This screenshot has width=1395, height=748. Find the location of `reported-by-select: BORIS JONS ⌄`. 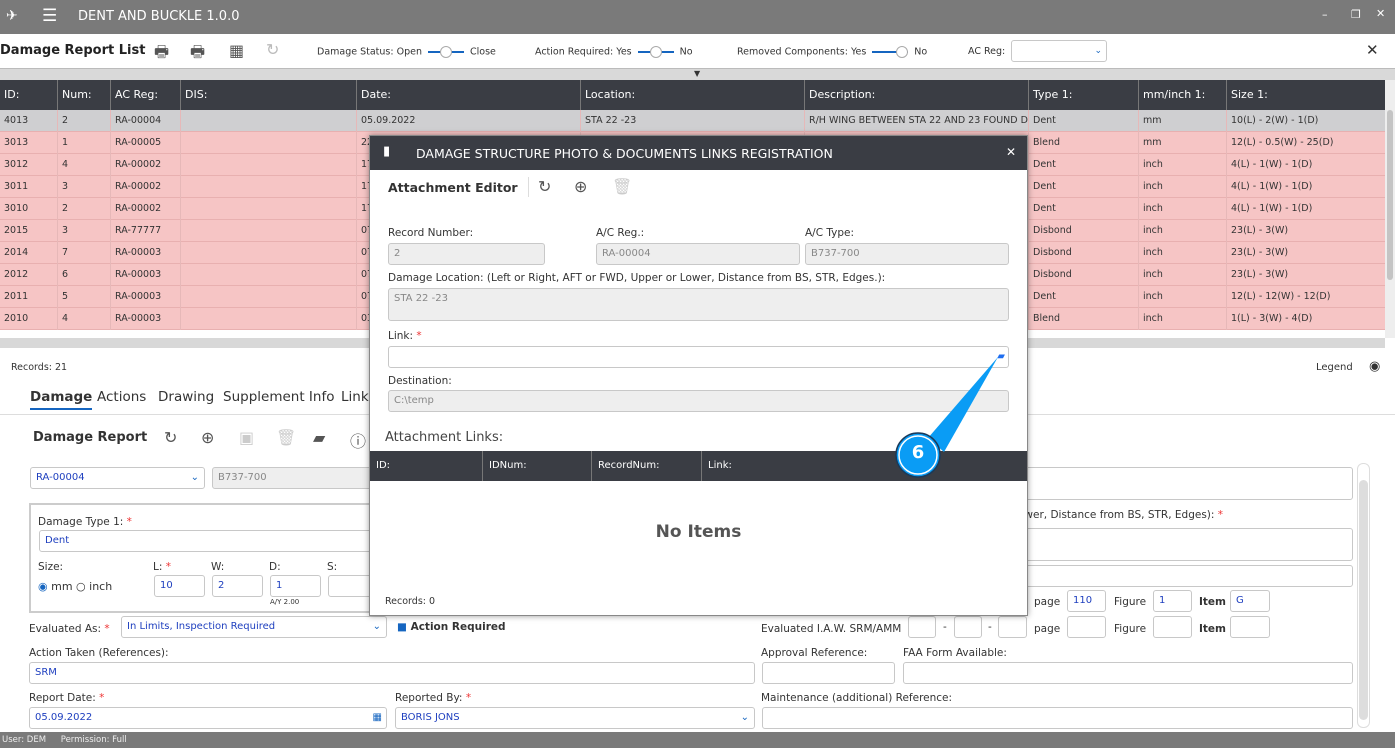

reported-by-select: BORIS JONS ⌄ is located at coordinates (575, 718).